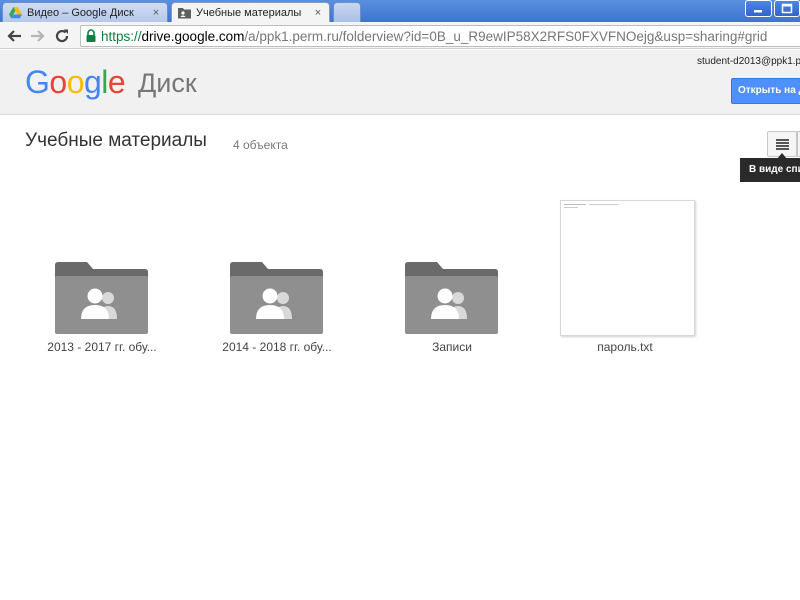 The image size is (800, 600). Describe the element at coordinates (770, 170) in the screenshot. I see `list-view-tooltip: В виде списка` at that location.